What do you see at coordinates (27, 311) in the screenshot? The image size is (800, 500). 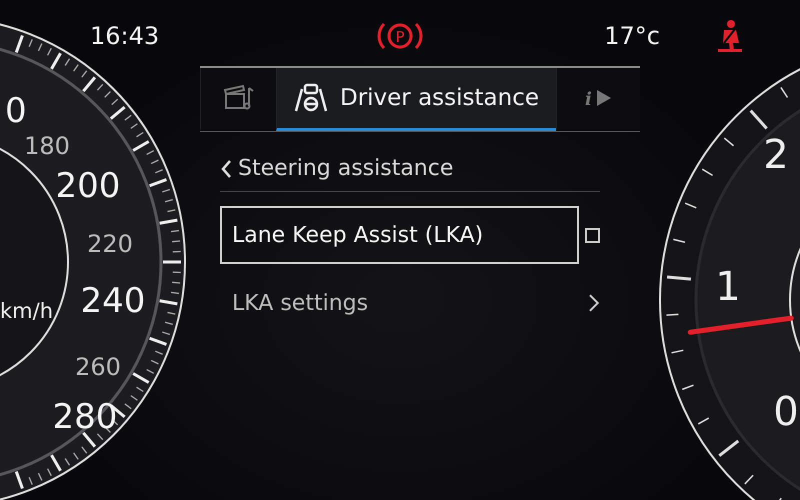 I see `speed-unit: km/h` at bounding box center [27, 311].